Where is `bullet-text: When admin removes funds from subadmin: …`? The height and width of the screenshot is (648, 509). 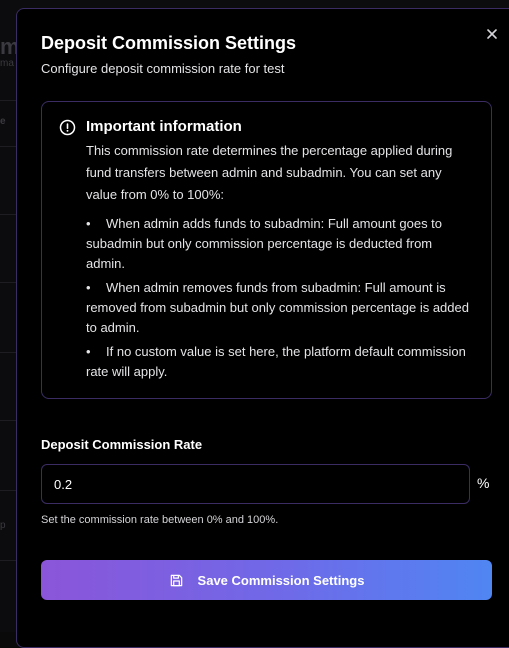 bullet-text: When admin removes funds from subadmin: … is located at coordinates (277, 307).